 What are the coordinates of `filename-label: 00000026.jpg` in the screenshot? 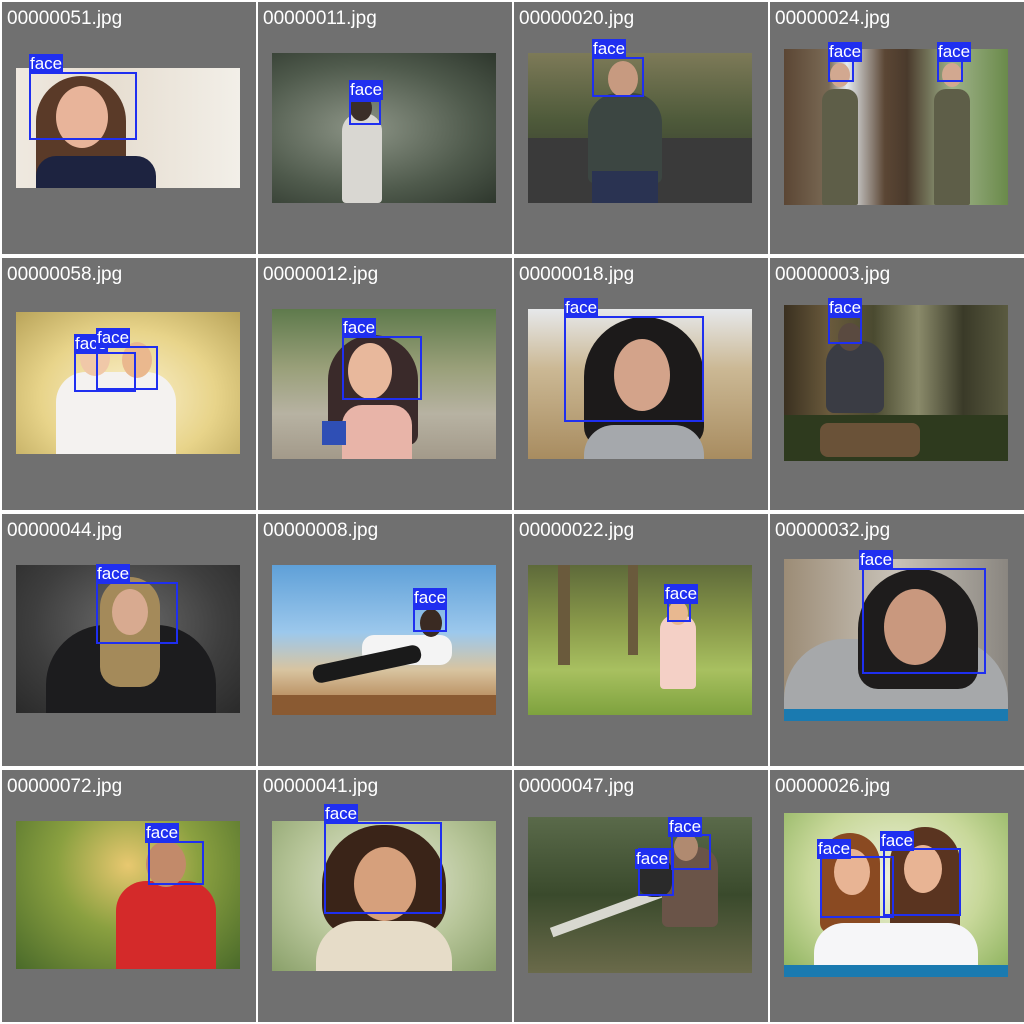 It's located at (833, 786).